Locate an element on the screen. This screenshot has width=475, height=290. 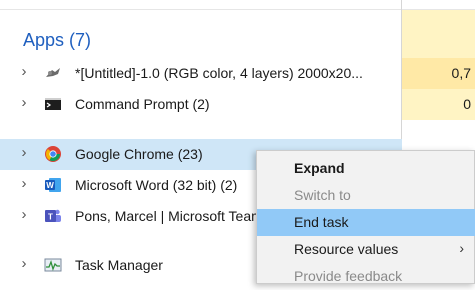
gimp-icon is located at coordinates (53, 72).